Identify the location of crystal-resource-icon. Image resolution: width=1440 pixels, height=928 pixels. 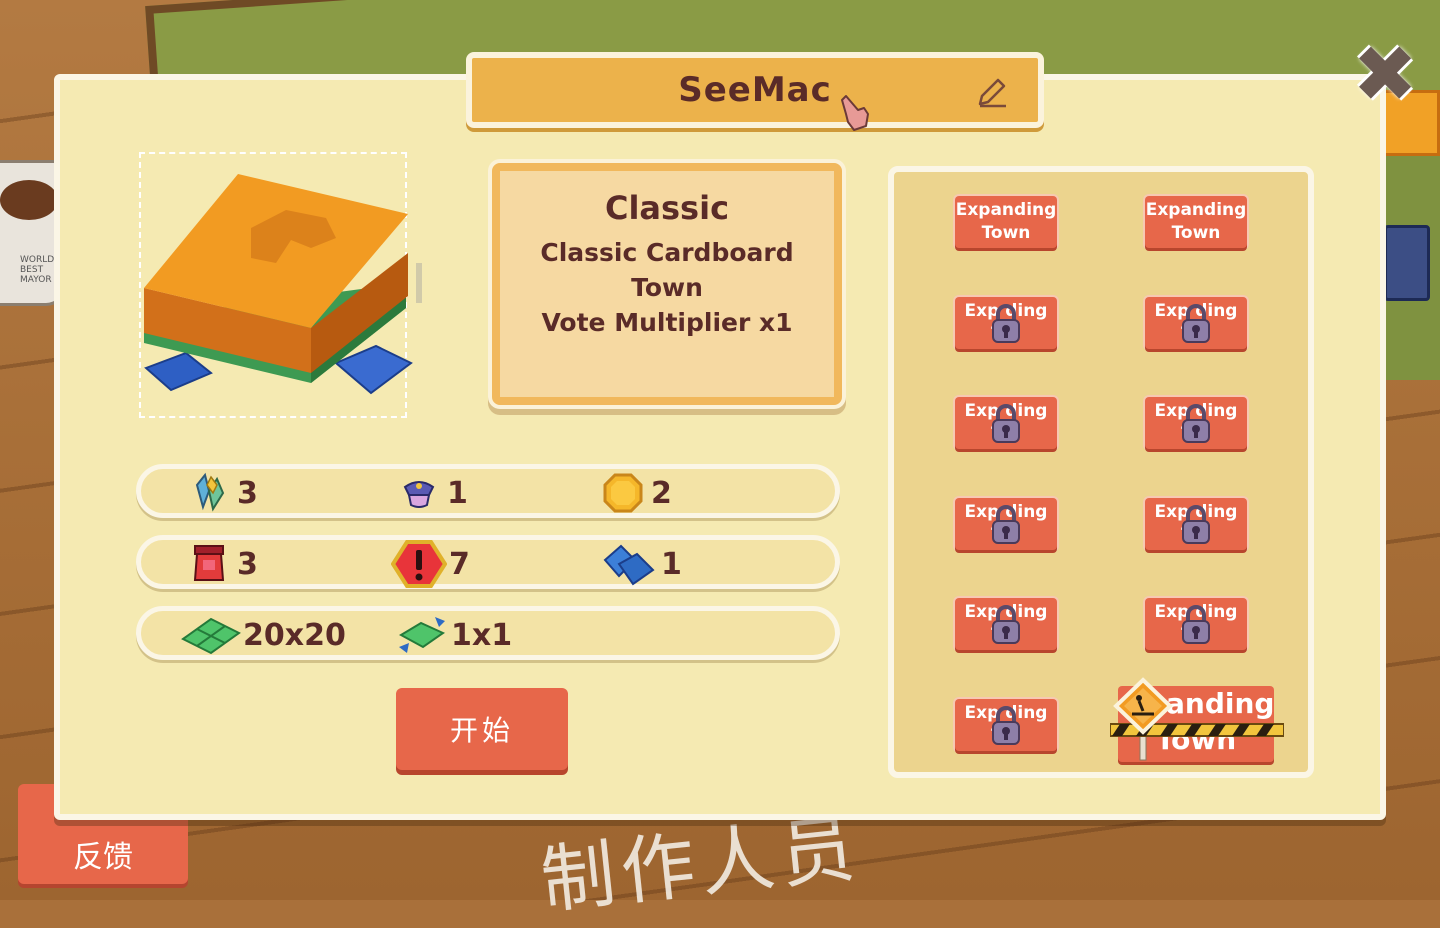
(210, 492).